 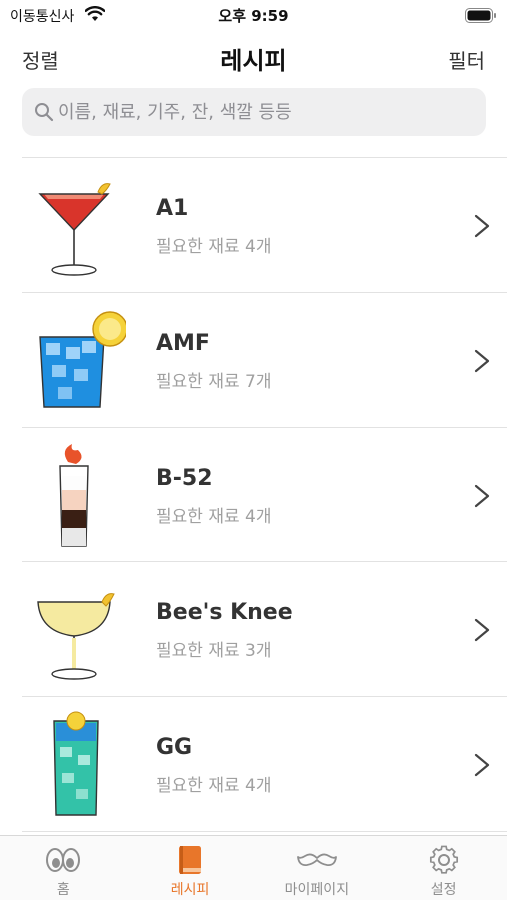 I want to click on tab-label: 마이페이지, so click(x=317, y=890).